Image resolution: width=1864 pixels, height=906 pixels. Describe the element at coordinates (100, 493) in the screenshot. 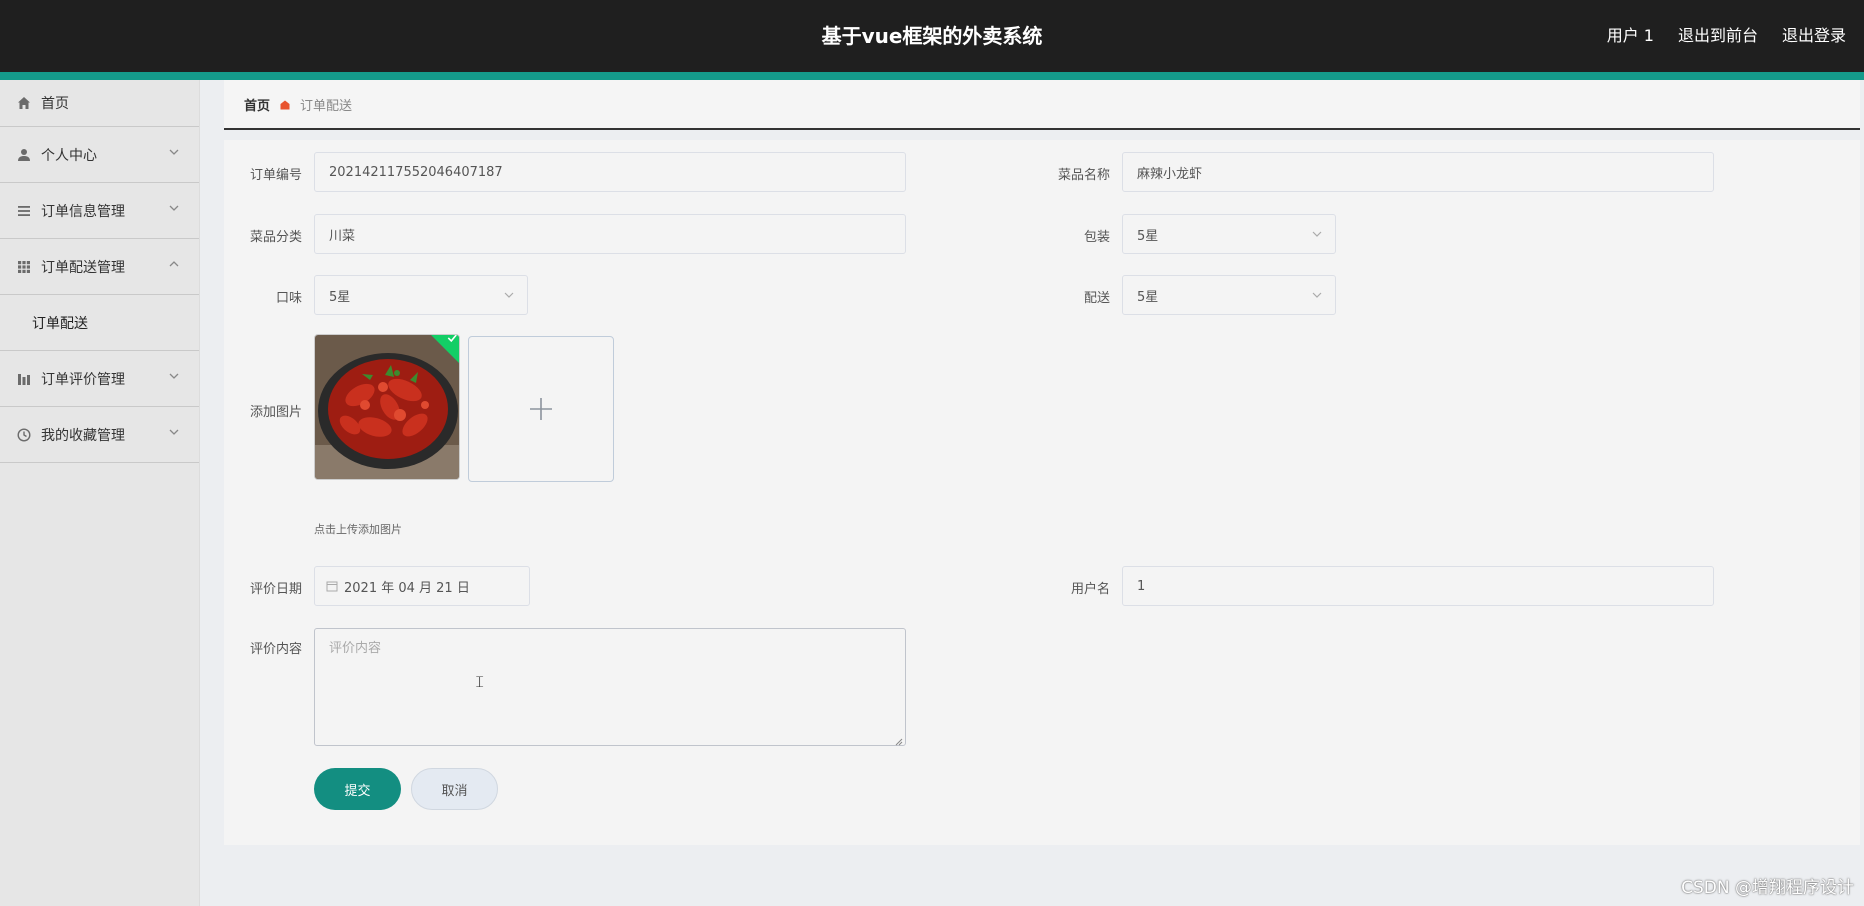

I see `sidebar: 首页 个人中心 订单信息管理 订单配送管理 订单配送 订单评价管理 我的收藏管理` at that location.